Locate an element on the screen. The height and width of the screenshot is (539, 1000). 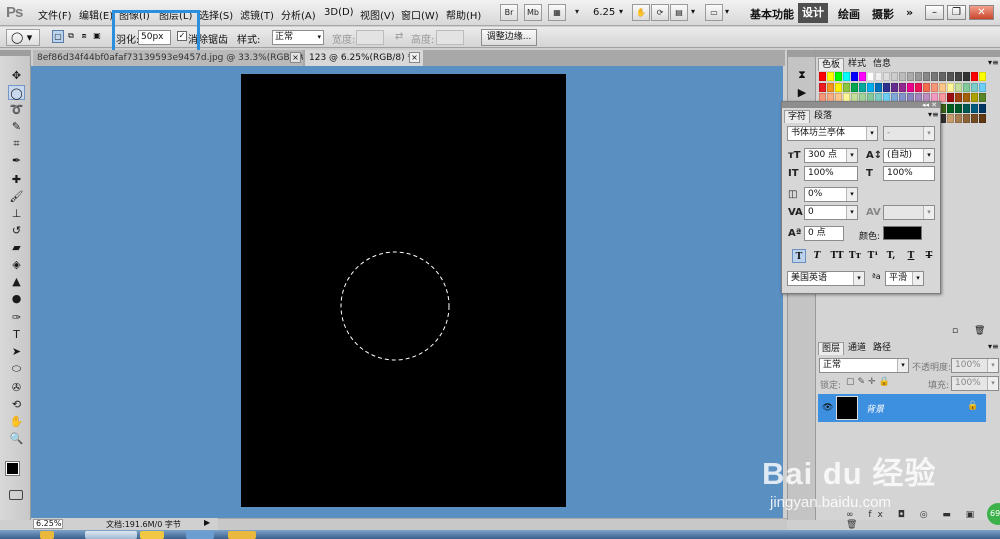
width-input is located at coordinates (370, 37).